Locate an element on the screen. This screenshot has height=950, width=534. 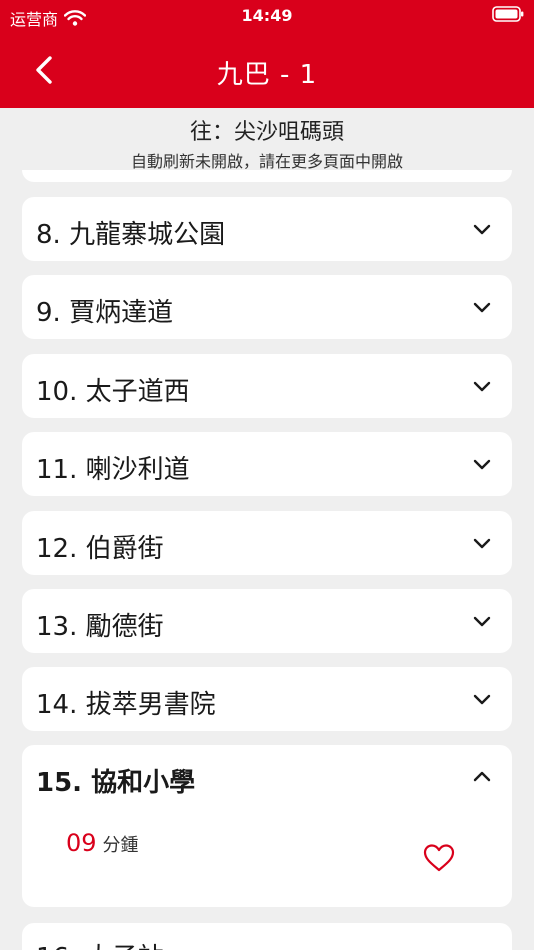
page-title: 九巴 - 1 is located at coordinates (267, 75).